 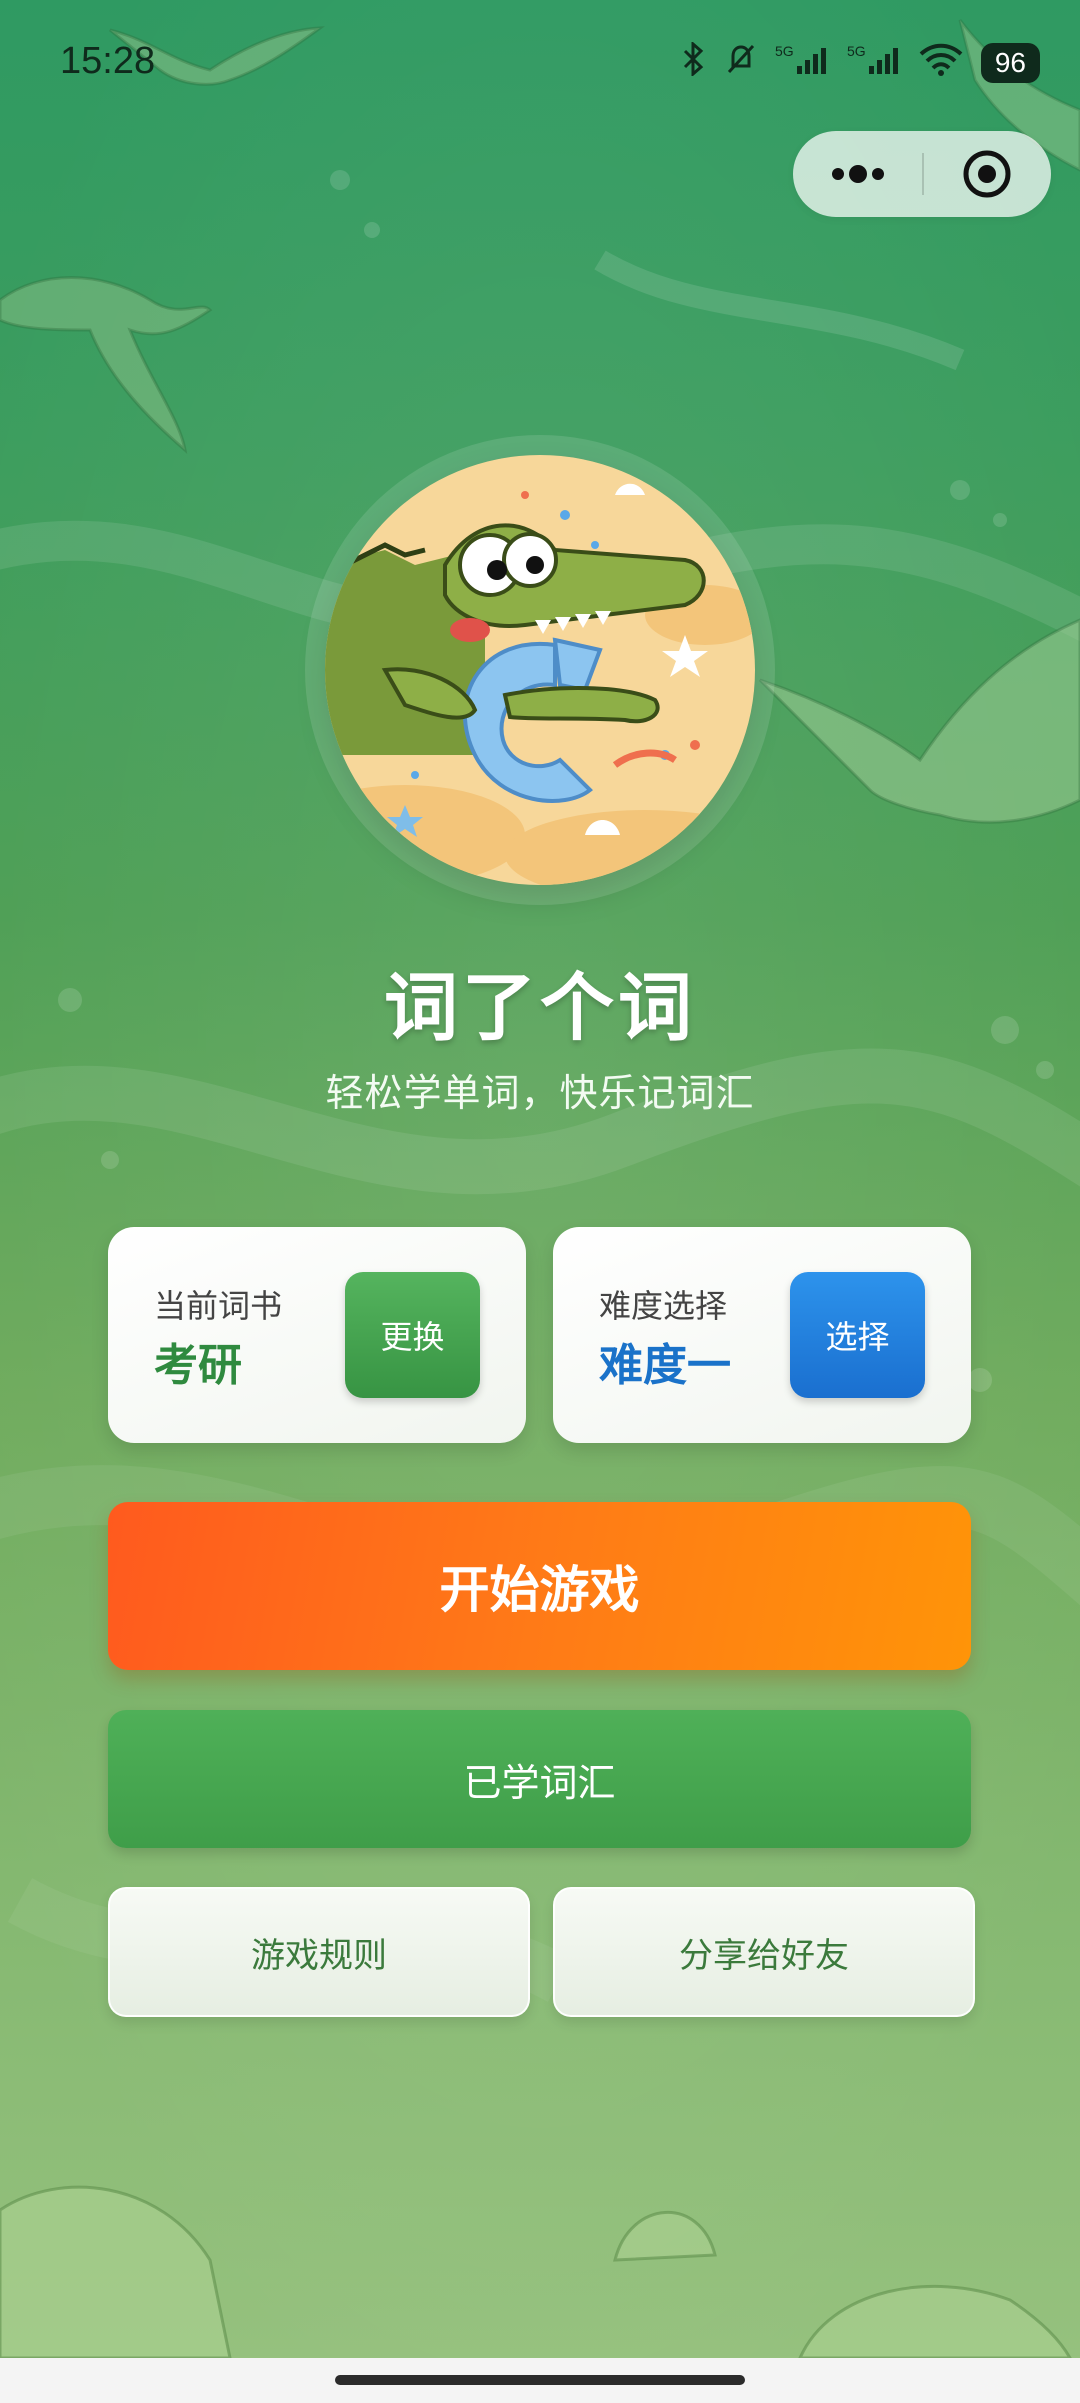 What do you see at coordinates (540, 2380) in the screenshot?
I see `home-indicator` at bounding box center [540, 2380].